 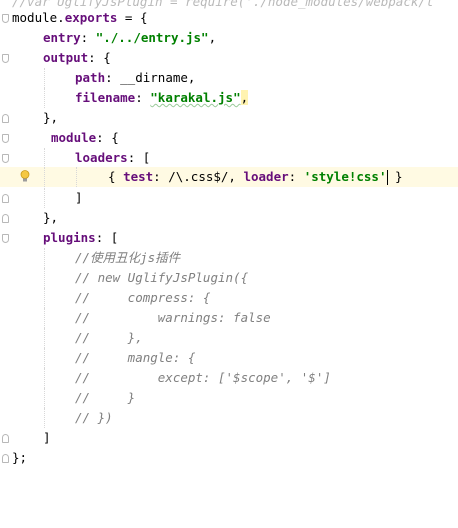 What do you see at coordinates (266, 176) in the screenshot?
I see `token-property: loader` at bounding box center [266, 176].